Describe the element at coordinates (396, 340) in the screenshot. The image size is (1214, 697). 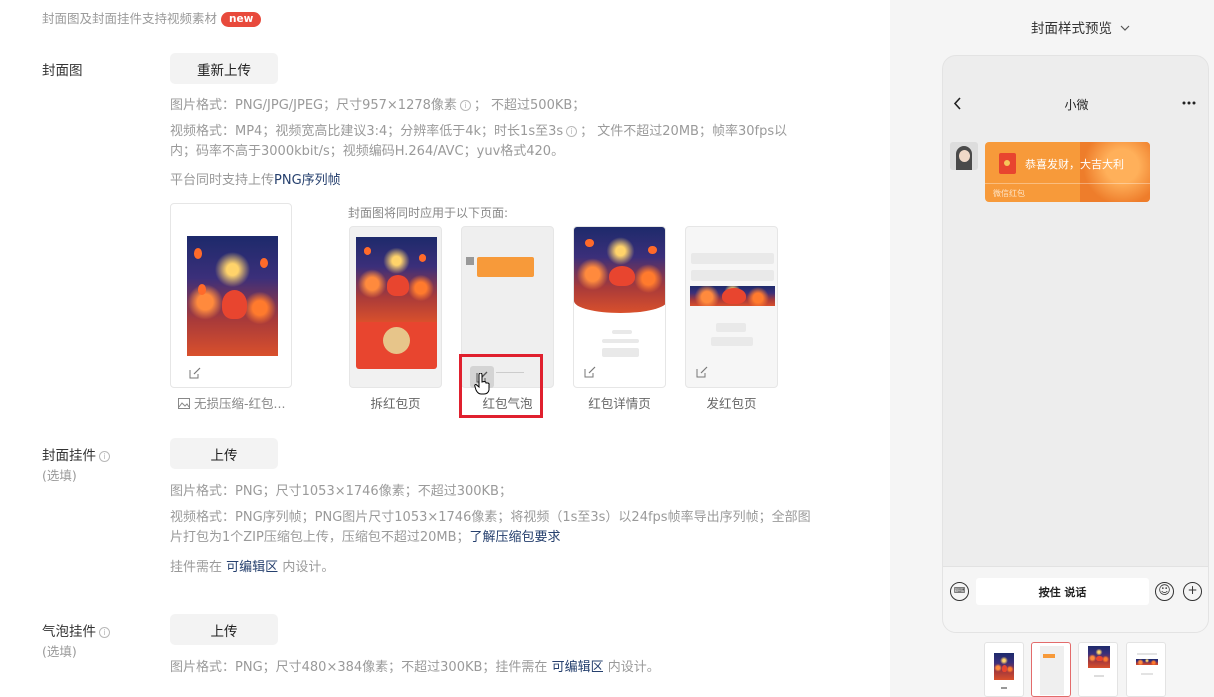
I see `open-coin` at that location.